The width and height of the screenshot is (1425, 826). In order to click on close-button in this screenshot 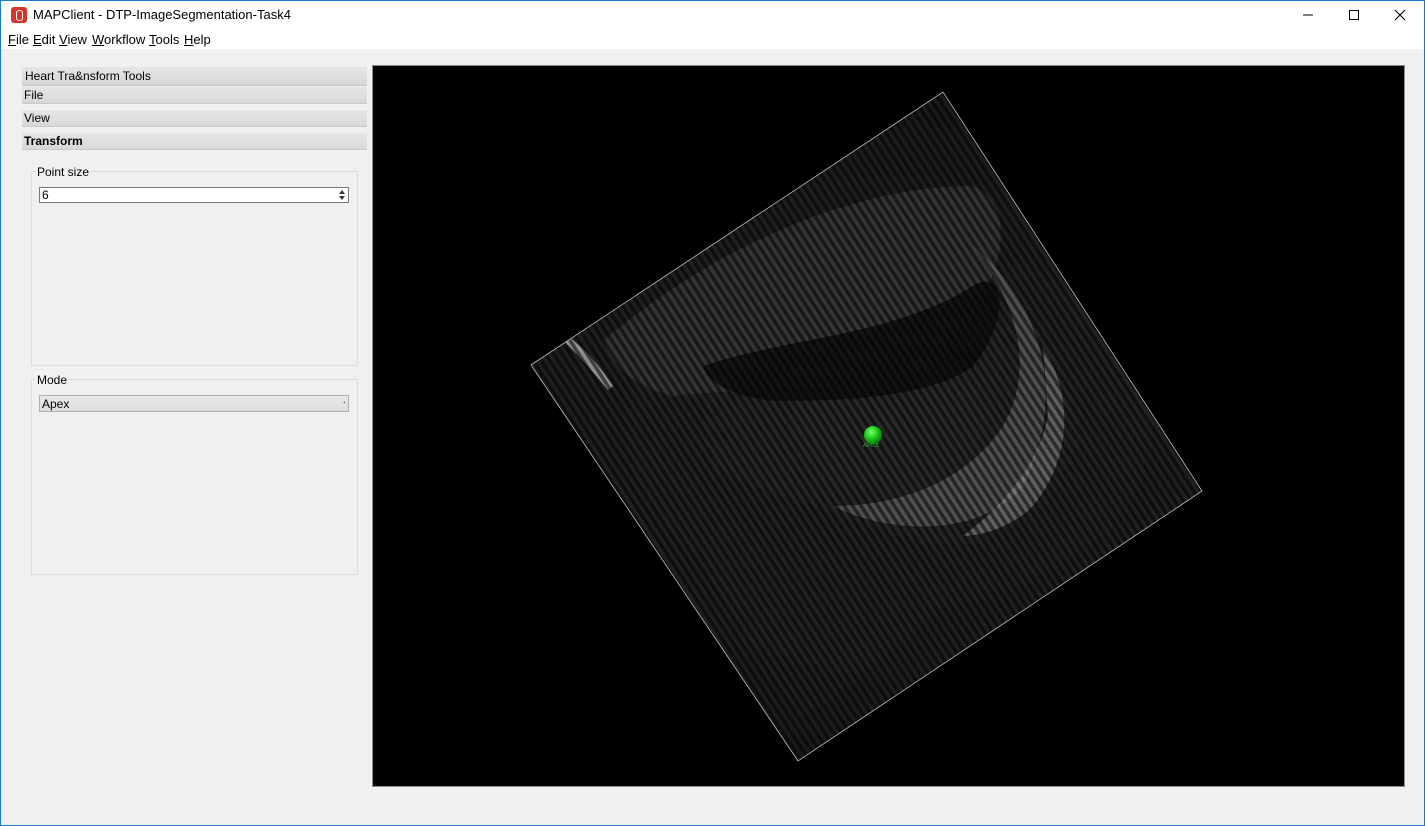, I will do `click(1400, 15)`.